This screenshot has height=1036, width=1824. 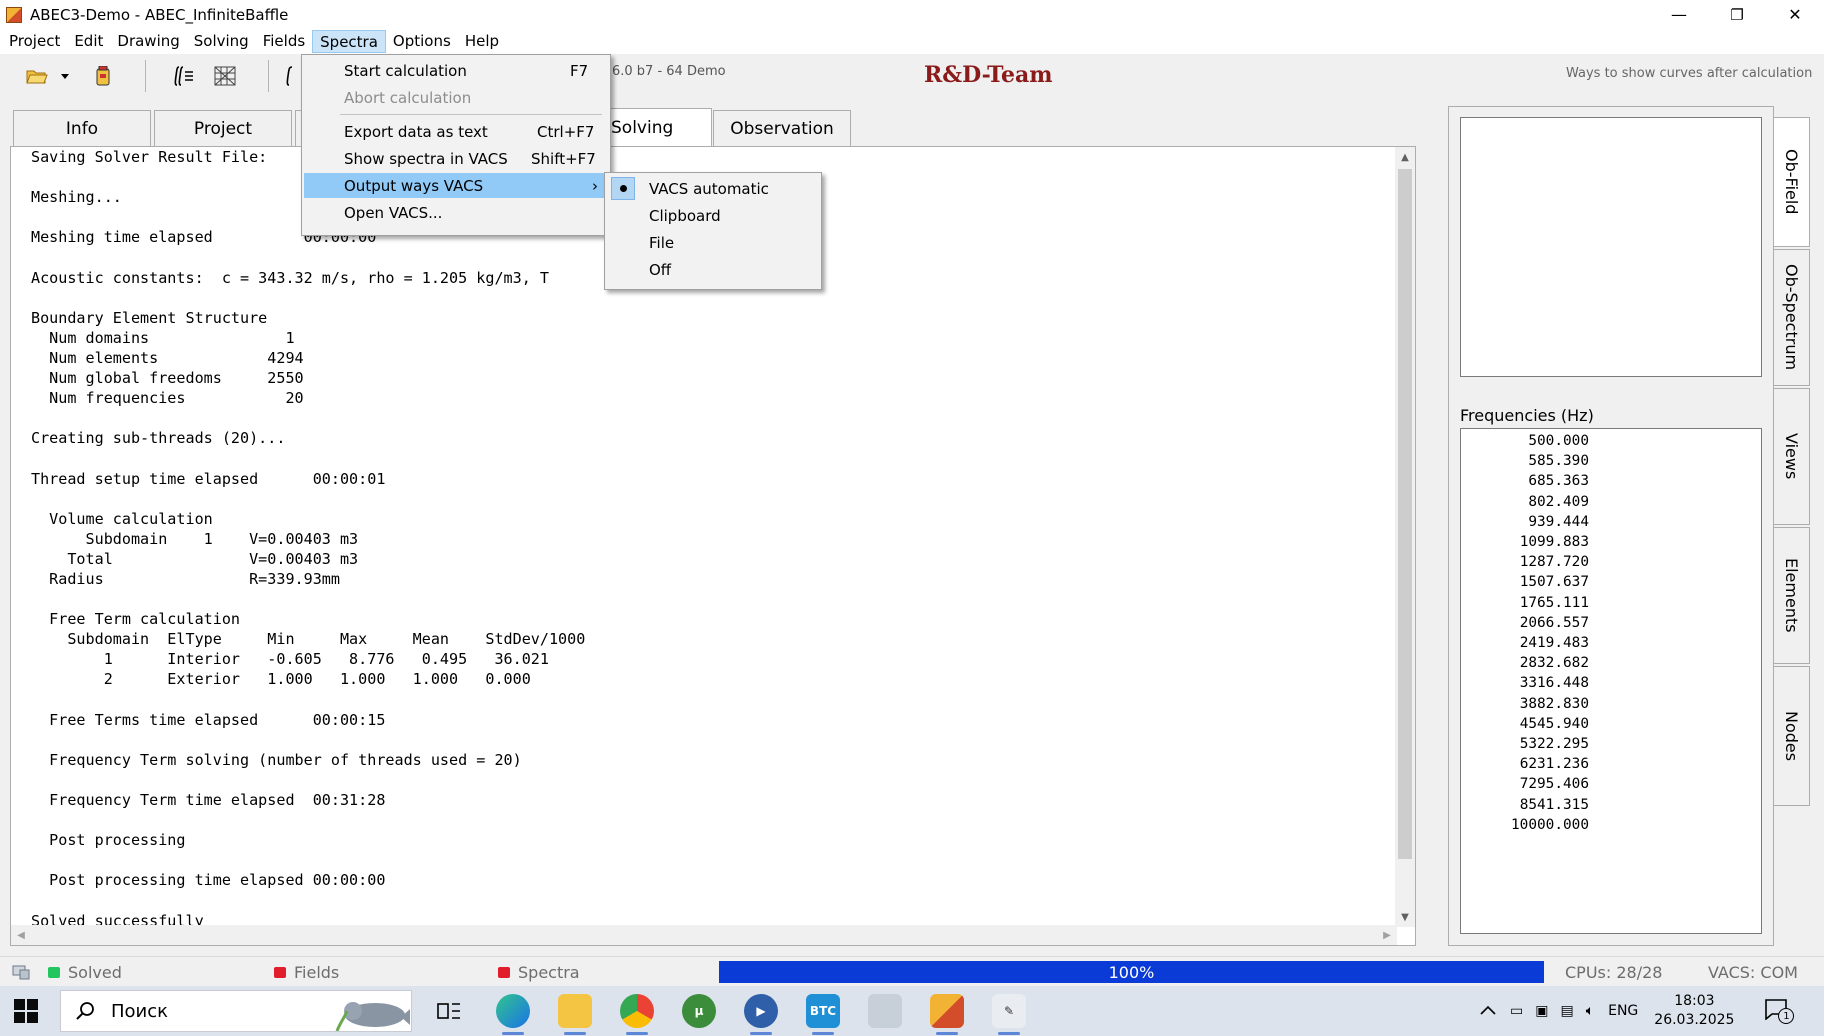 What do you see at coordinates (225, 76) in the screenshot?
I see `mesh-grid-icon` at bounding box center [225, 76].